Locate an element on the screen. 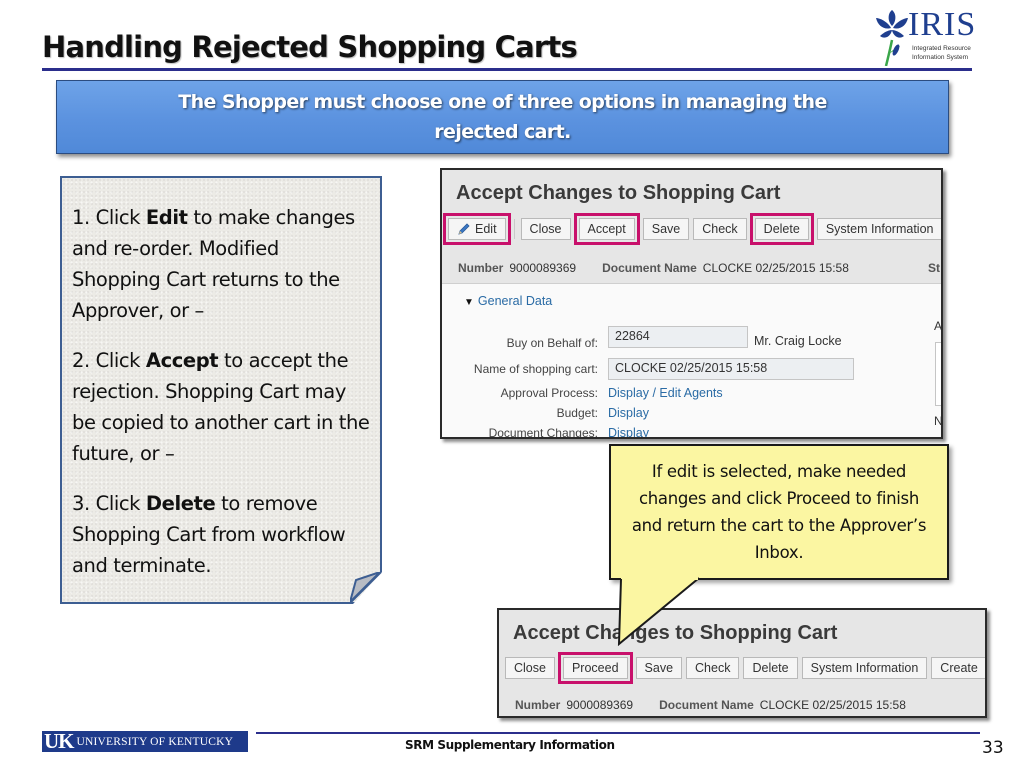 The height and width of the screenshot is (768, 1024). edit-button: Edit is located at coordinates (477, 229).